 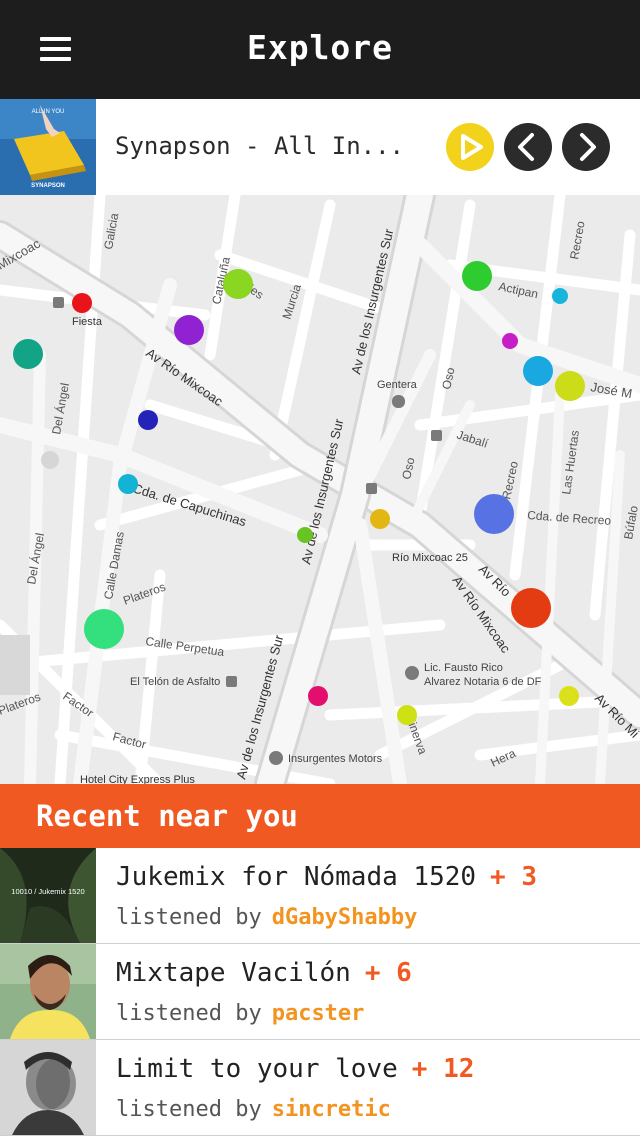 What do you see at coordinates (320, 816) in the screenshot?
I see `recent-section-header: Recent near you` at bounding box center [320, 816].